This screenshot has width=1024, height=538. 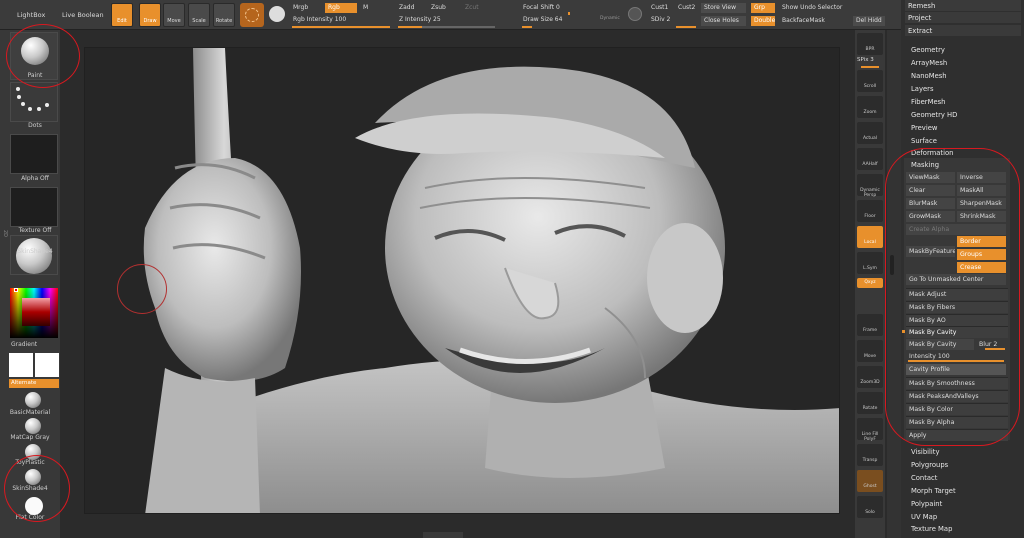 What do you see at coordinates (47, 365) in the screenshot?
I see `secondary-color-swatch` at bounding box center [47, 365].